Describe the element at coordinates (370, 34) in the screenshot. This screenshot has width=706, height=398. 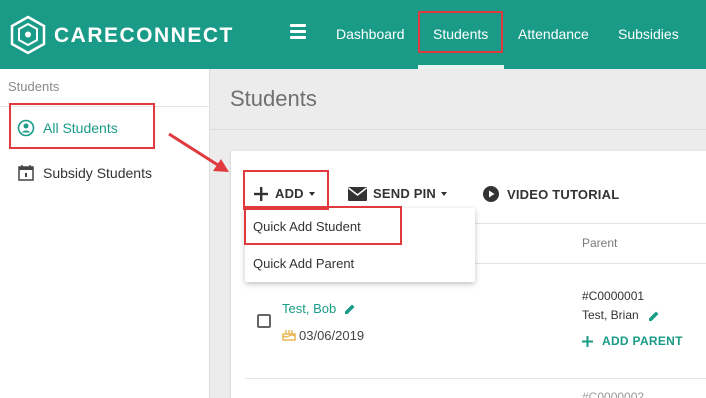
I see `nav-dashboard: Dashboard` at that location.